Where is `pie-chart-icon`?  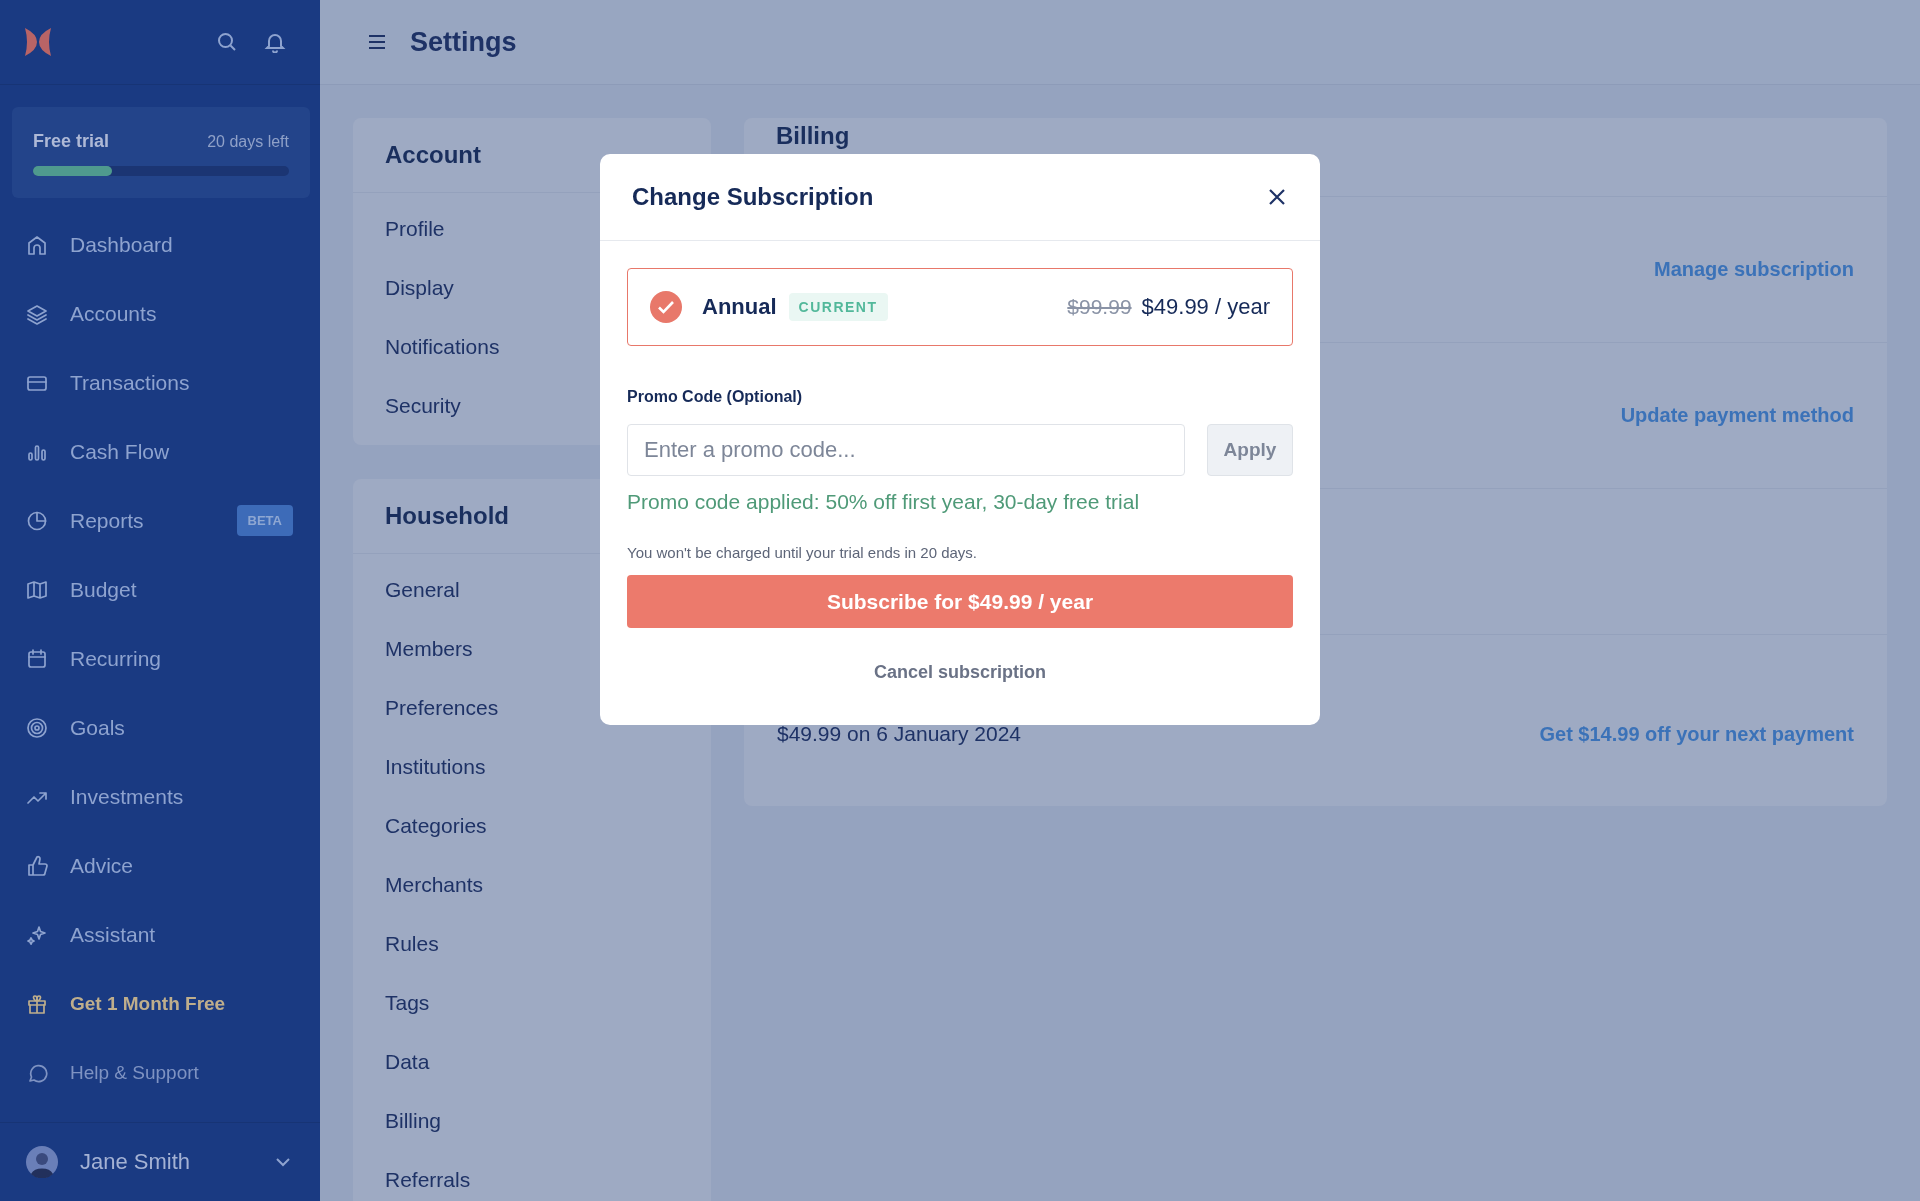
pie-chart-icon is located at coordinates (37, 520).